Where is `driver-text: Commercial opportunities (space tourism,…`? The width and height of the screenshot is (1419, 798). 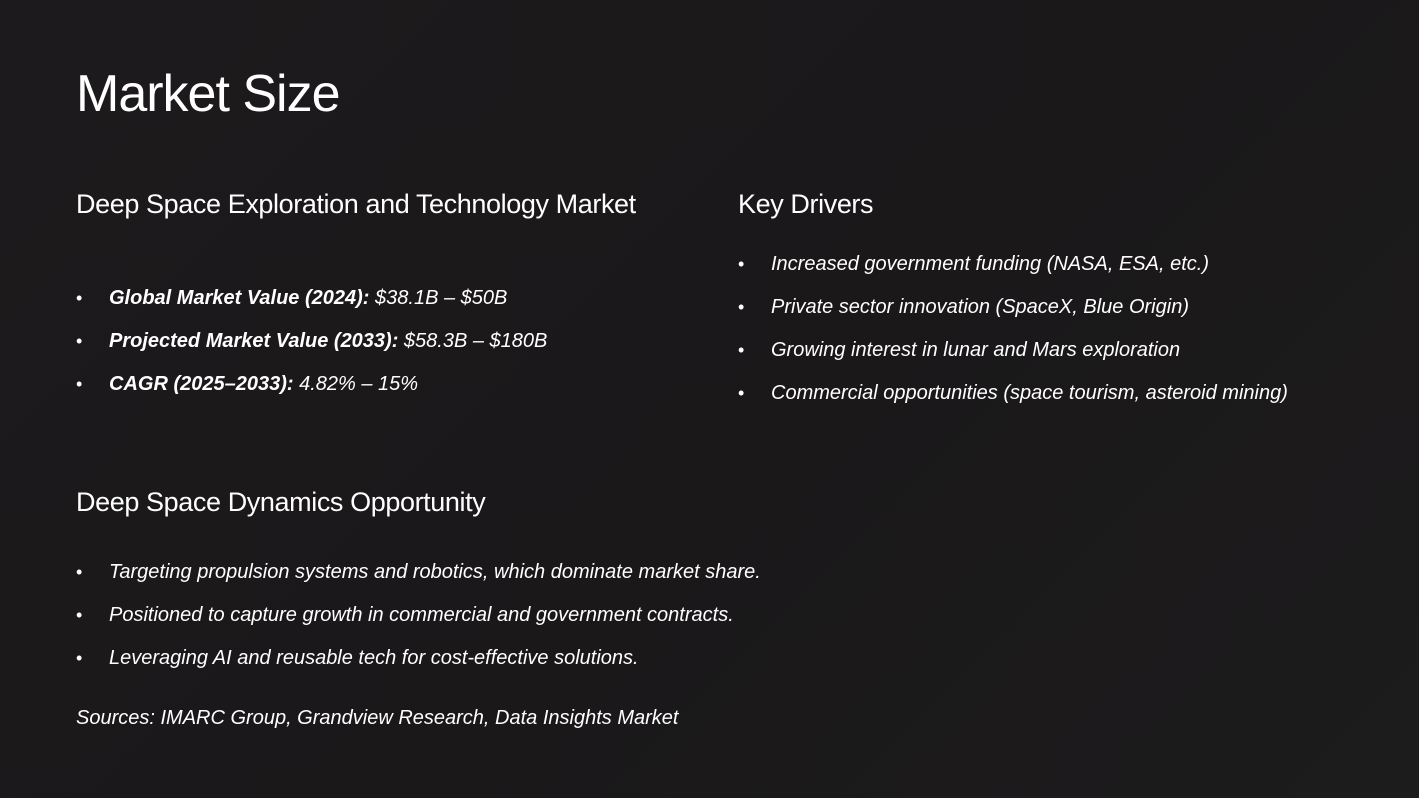
driver-text: Commercial opportunities (space tourism,… is located at coordinates (1029, 393).